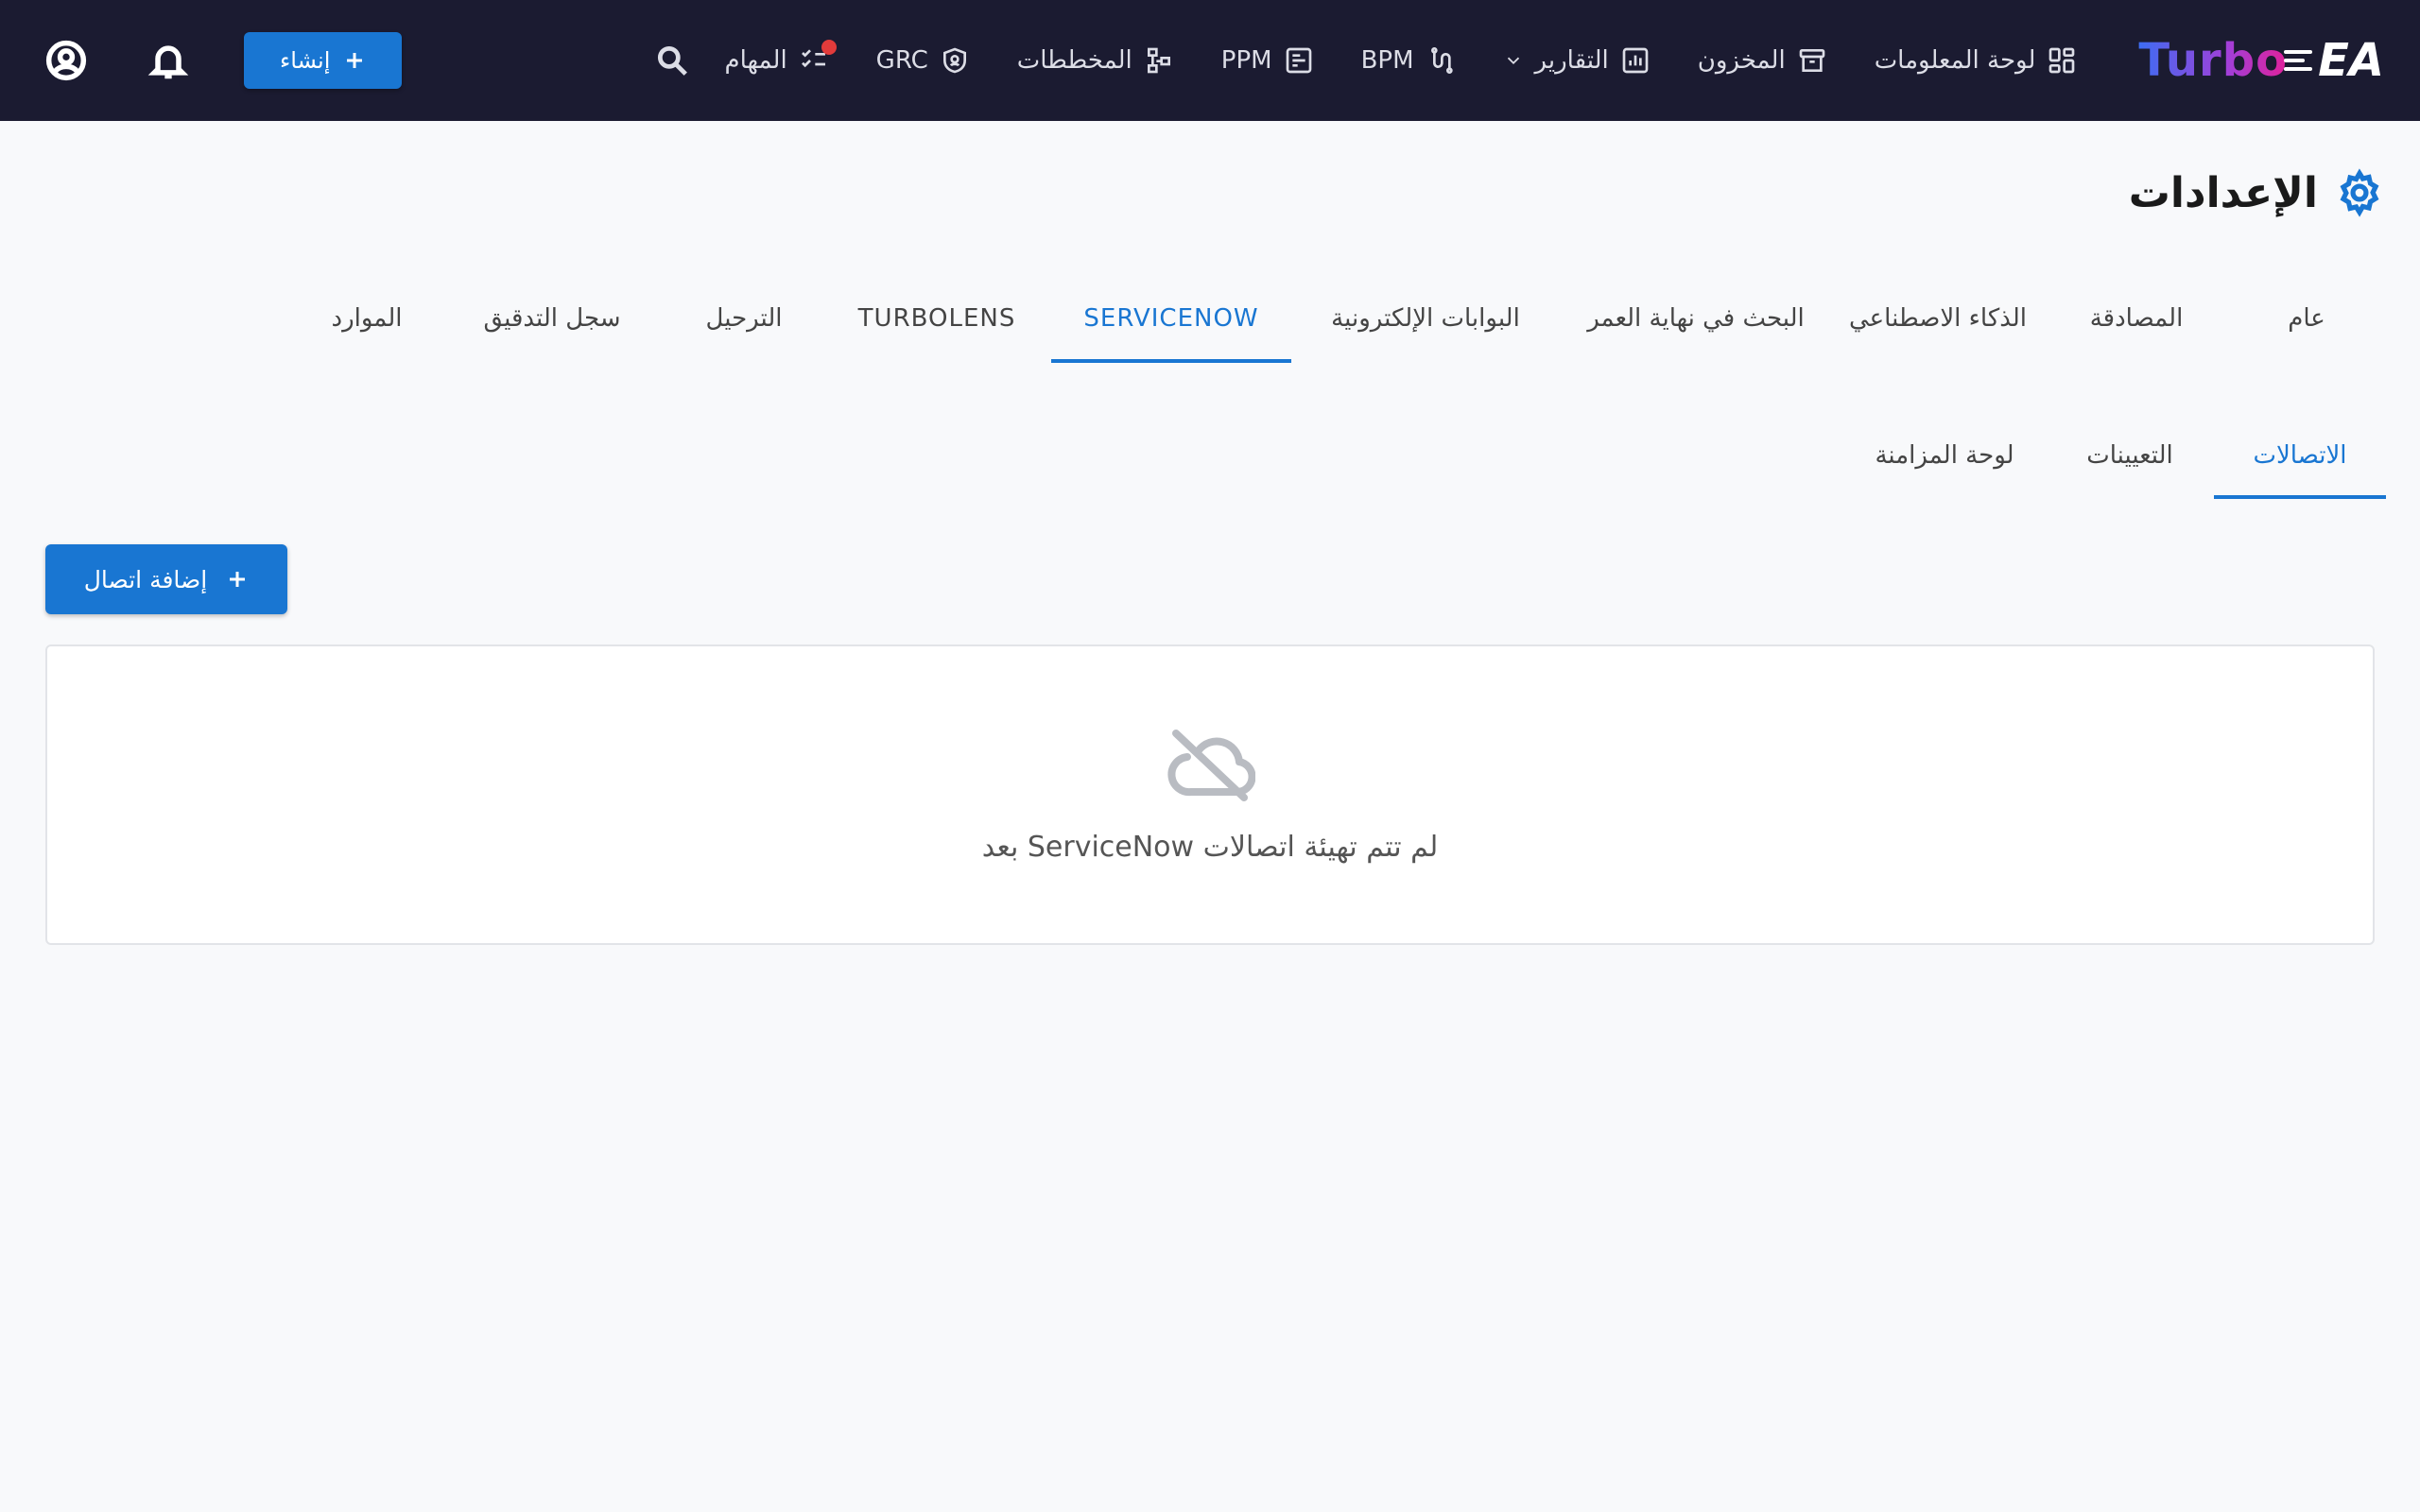  Describe the element at coordinates (744, 318) in the screenshot. I see `tab-migration: الترحيل` at that location.